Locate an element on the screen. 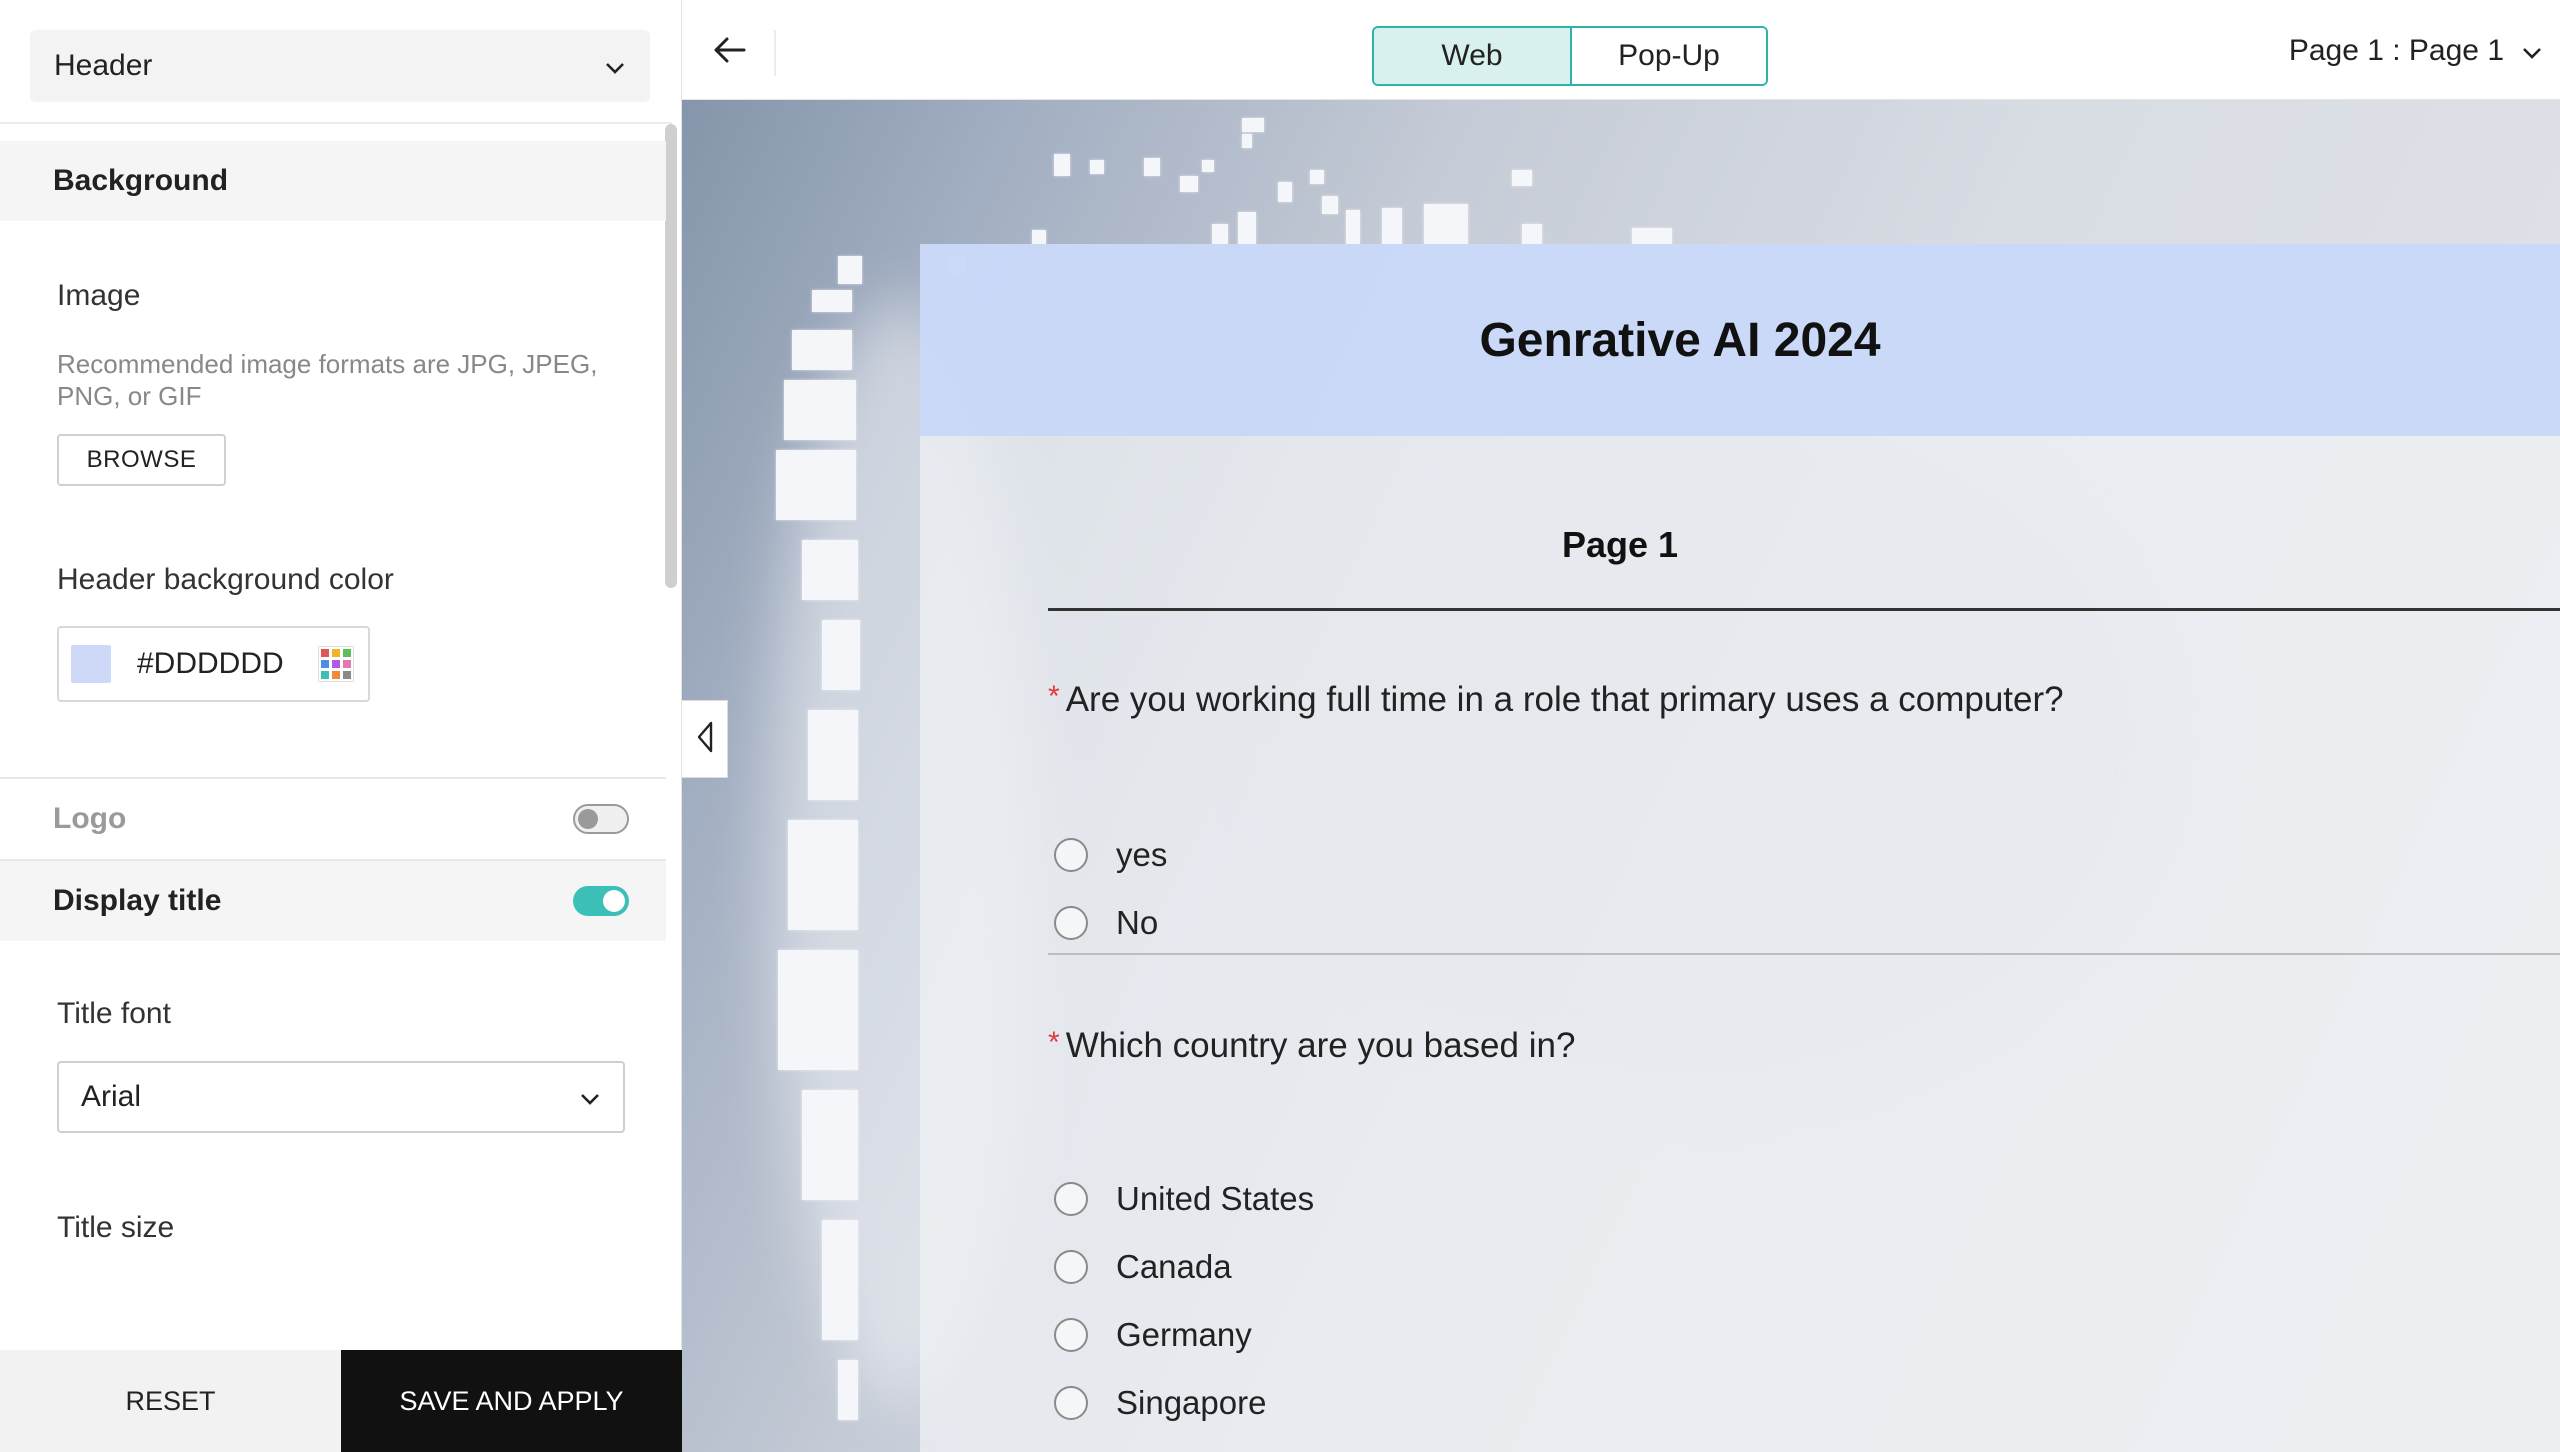 The height and width of the screenshot is (1452, 2560). radio-option: Germany is located at coordinates (1153, 1335).